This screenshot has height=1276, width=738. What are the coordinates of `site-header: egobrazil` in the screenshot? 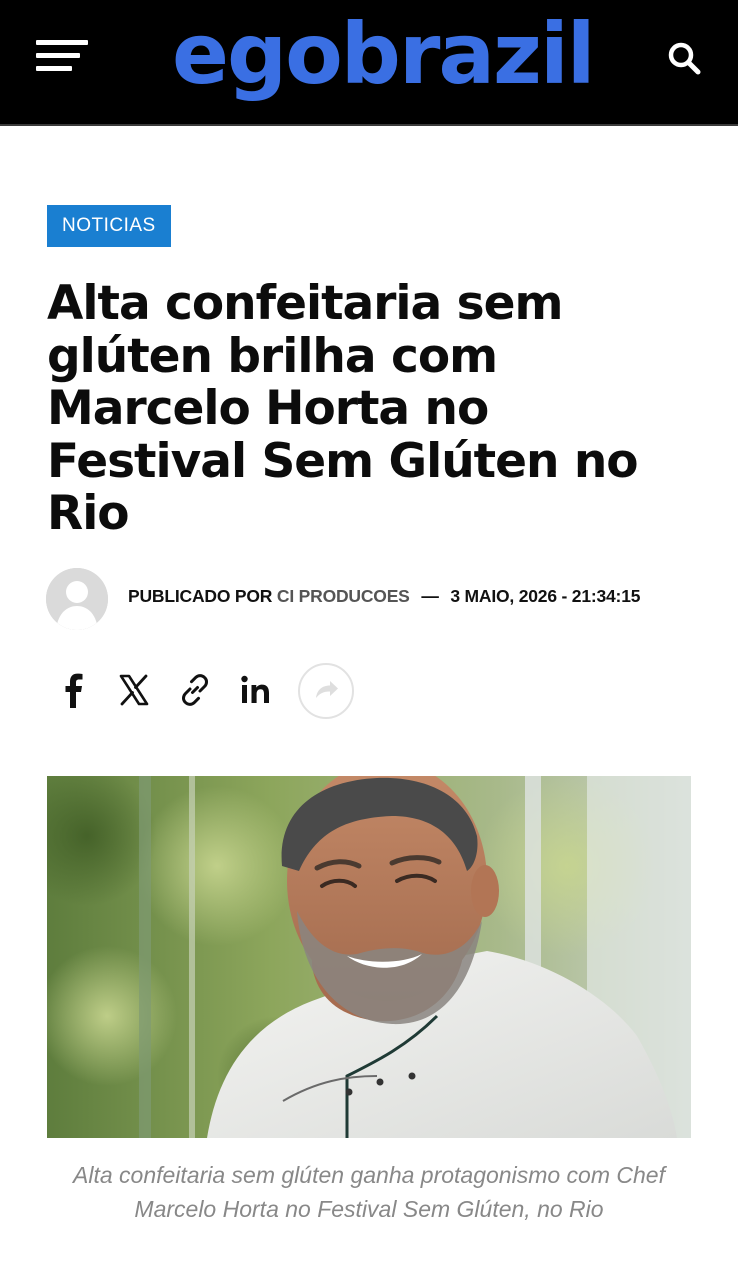 It's located at (369, 63).